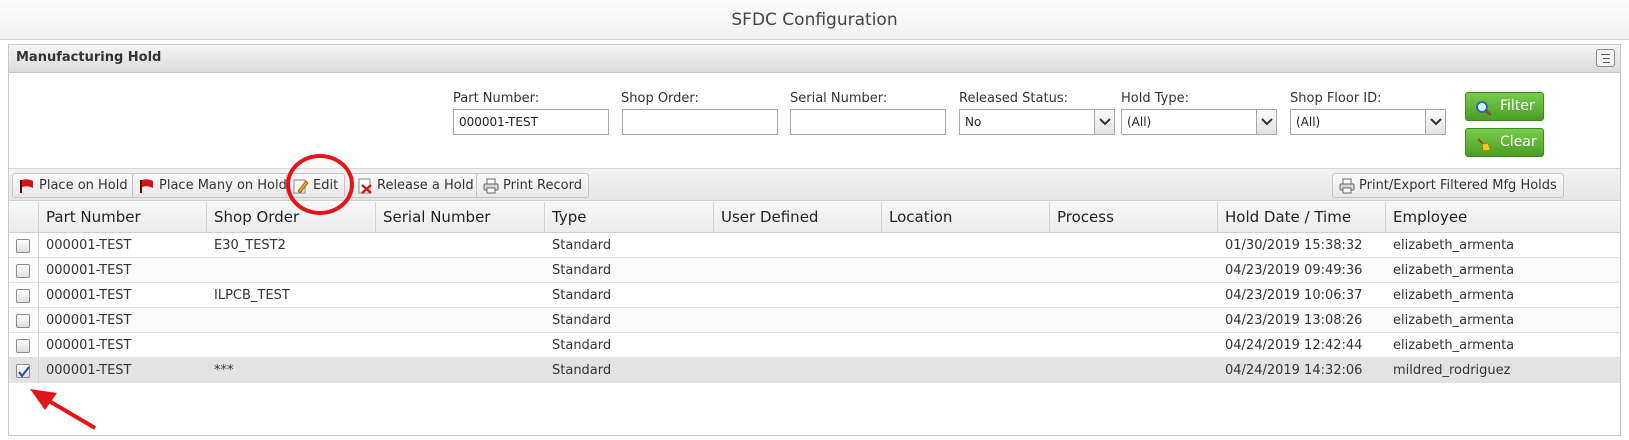 This screenshot has width=1629, height=440. Describe the element at coordinates (1504, 142) in the screenshot. I see `clear-button: Clear` at that location.